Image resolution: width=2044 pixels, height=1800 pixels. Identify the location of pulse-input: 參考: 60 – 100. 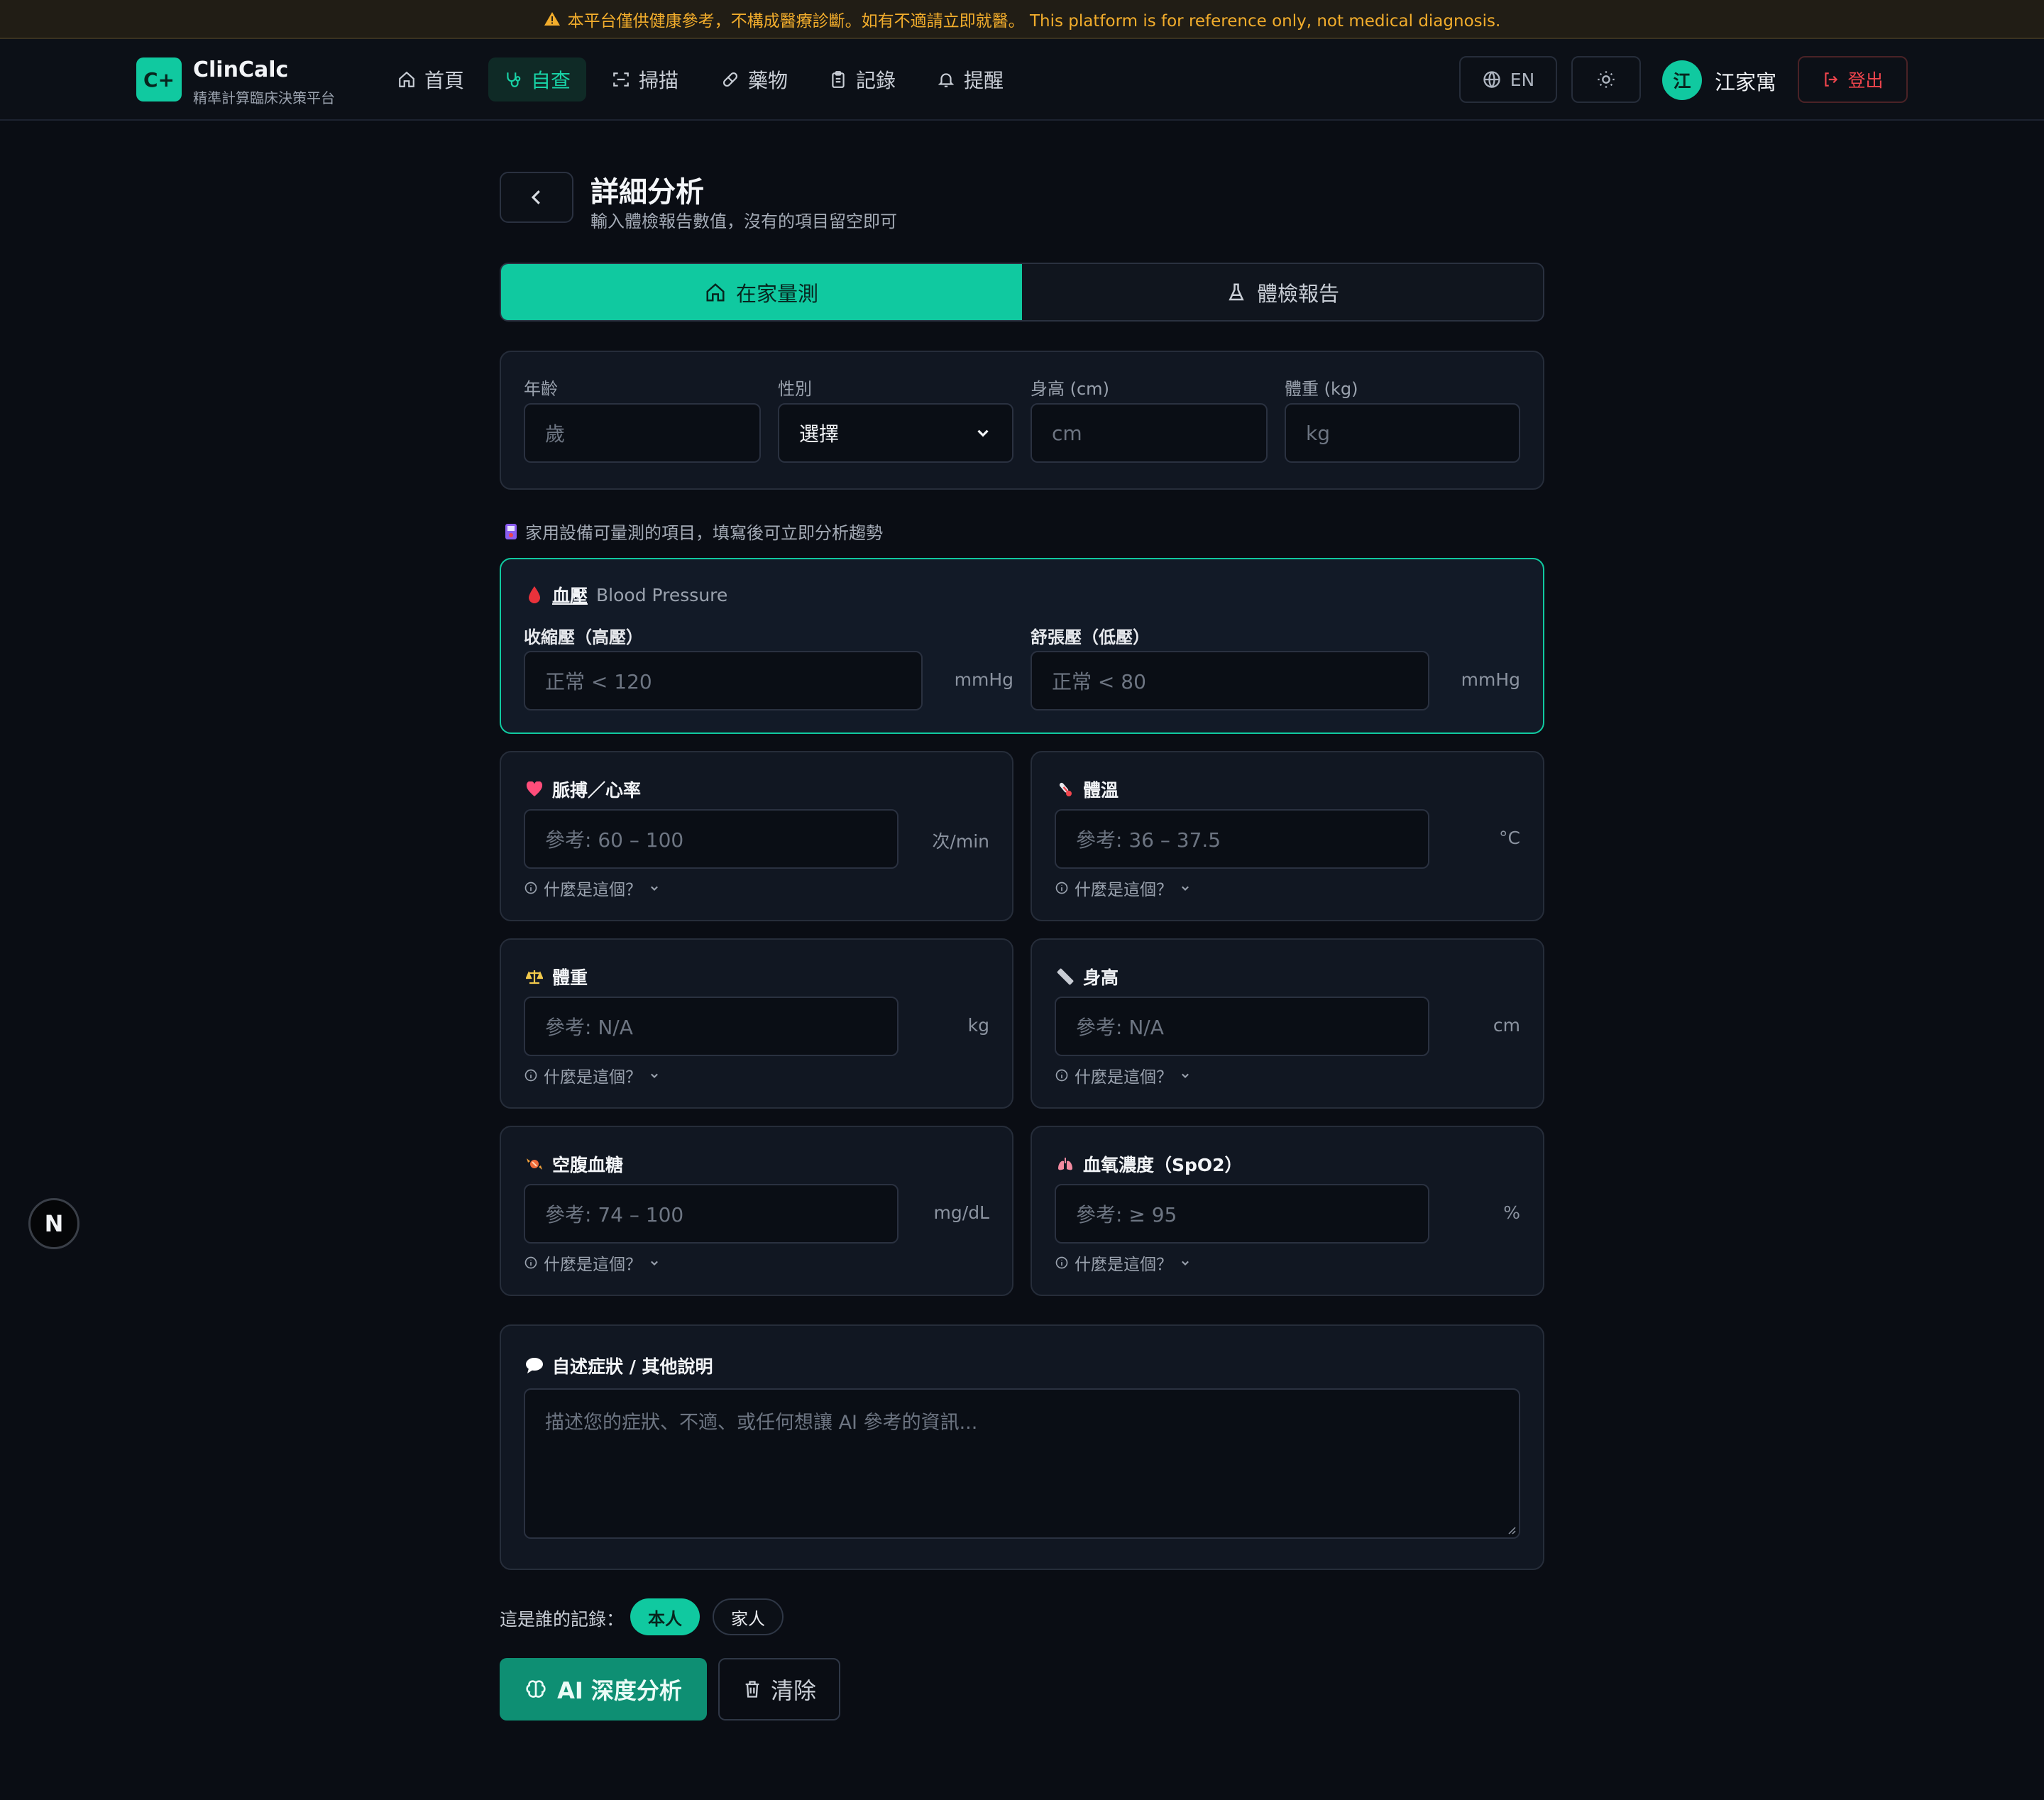
(711, 839).